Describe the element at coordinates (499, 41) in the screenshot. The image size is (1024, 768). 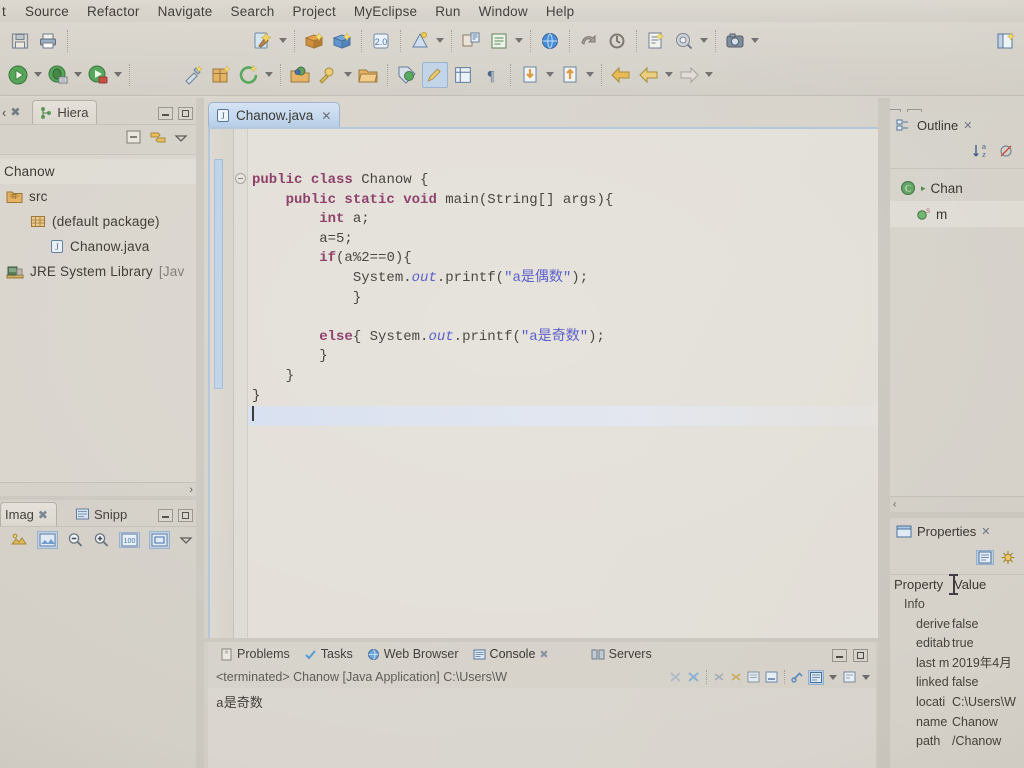
I see `list-icon` at that location.